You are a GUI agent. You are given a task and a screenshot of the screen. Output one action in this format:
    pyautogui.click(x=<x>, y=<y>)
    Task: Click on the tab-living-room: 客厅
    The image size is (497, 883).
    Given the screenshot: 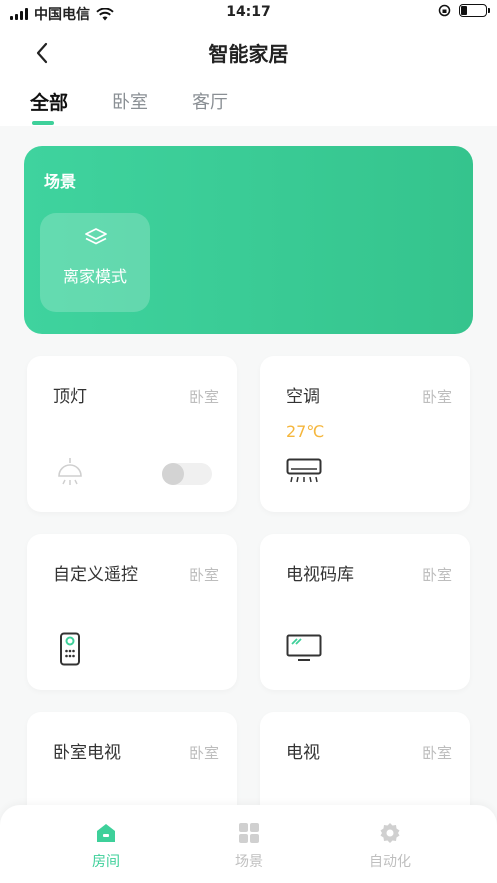 What is the action you would take?
    pyautogui.click(x=210, y=101)
    